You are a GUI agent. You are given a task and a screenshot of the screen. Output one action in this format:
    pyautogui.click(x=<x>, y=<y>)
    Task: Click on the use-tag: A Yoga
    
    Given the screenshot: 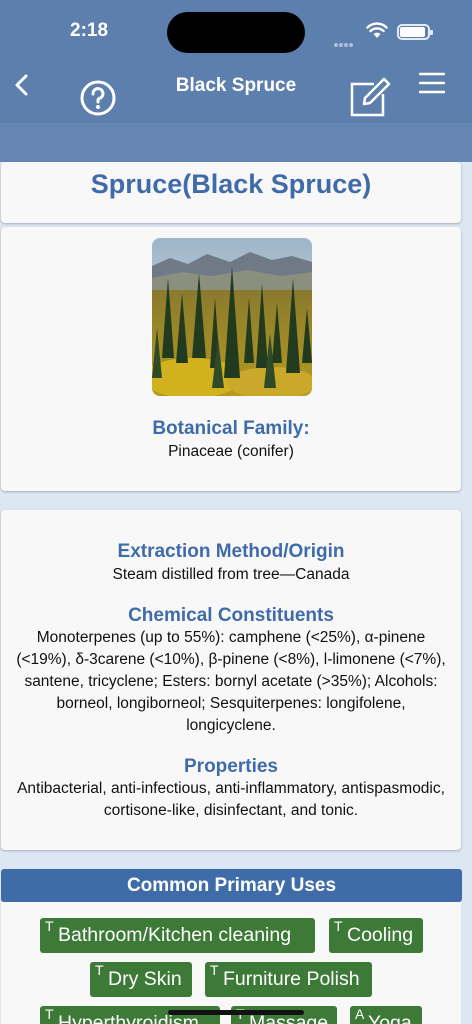 What is the action you would take?
    pyautogui.click(x=386, y=1015)
    